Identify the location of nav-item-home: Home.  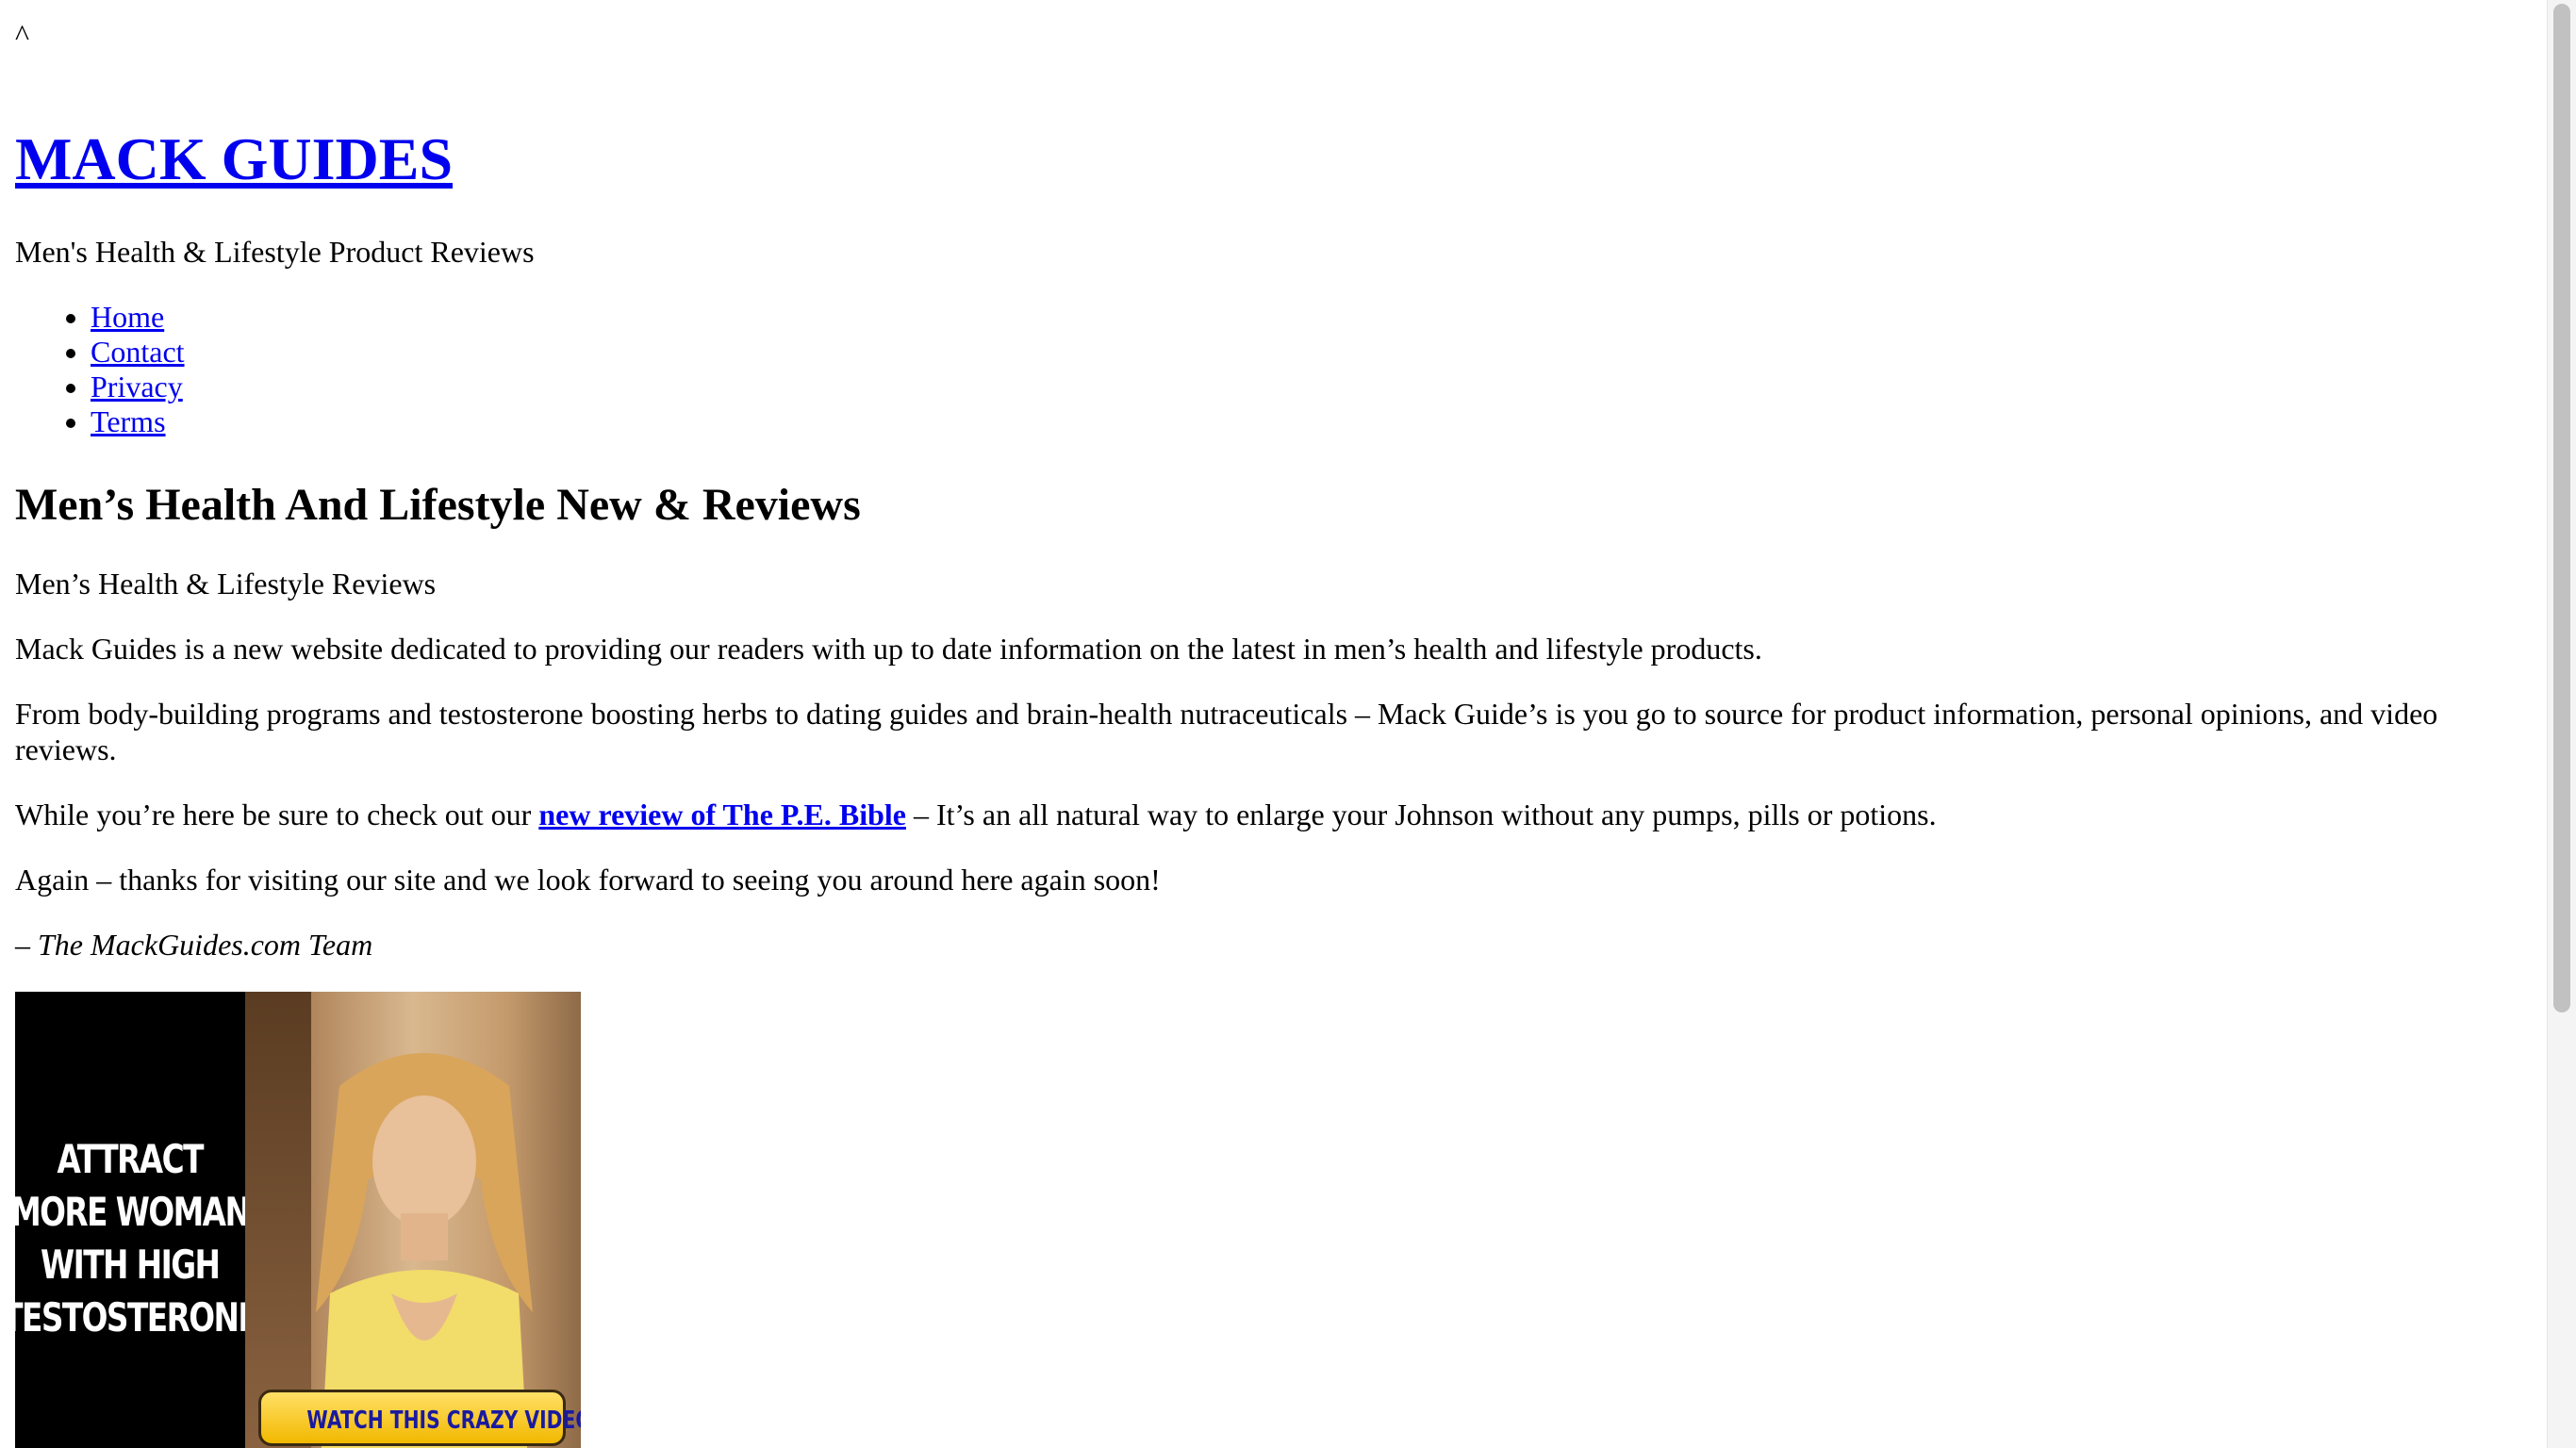
(138, 317).